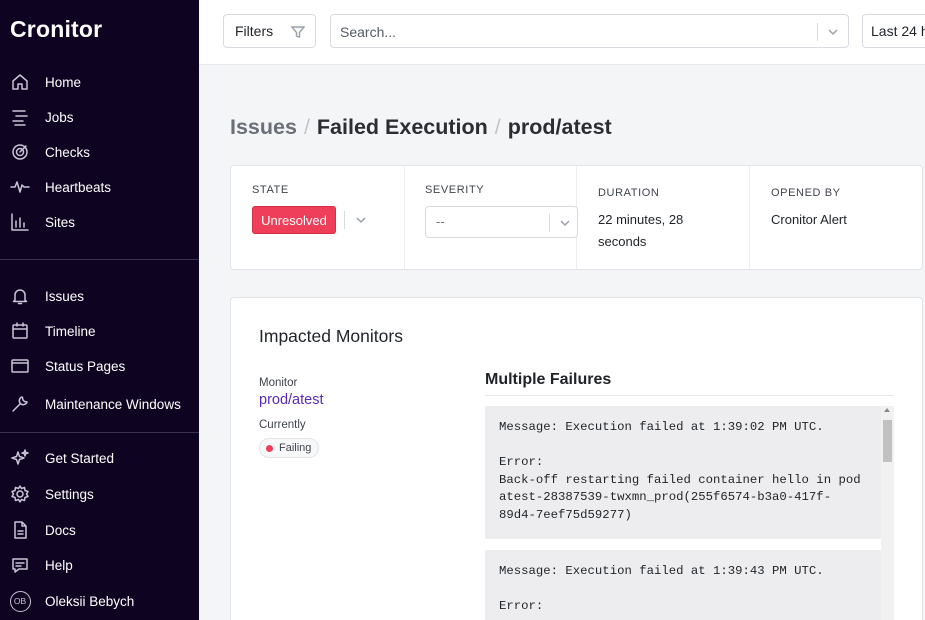 The height and width of the screenshot is (620, 925). Describe the element at coordinates (893, 31) in the screenshot. I see `time-range-button: Last 24 h` at that location.